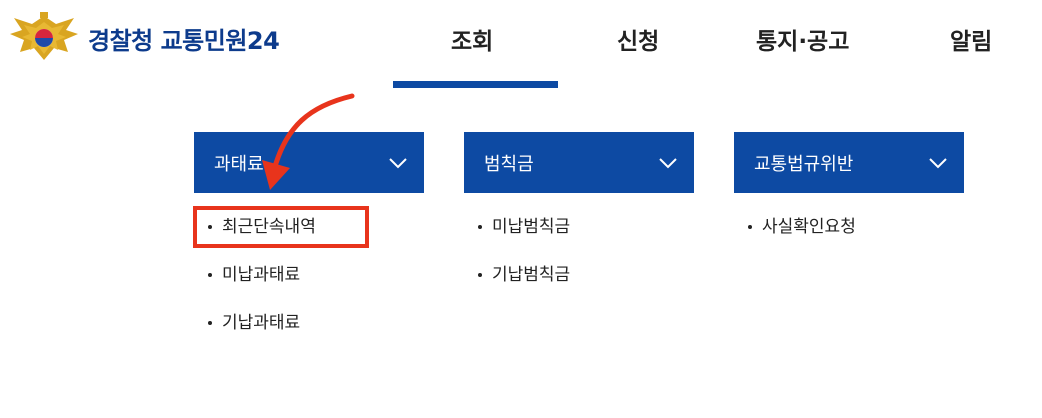 This screenshot has height=418, width=1042. Describe the element at coordinates (472, 39) in the screenshot. I see `nav-item-inquiry: 조회` at that location.